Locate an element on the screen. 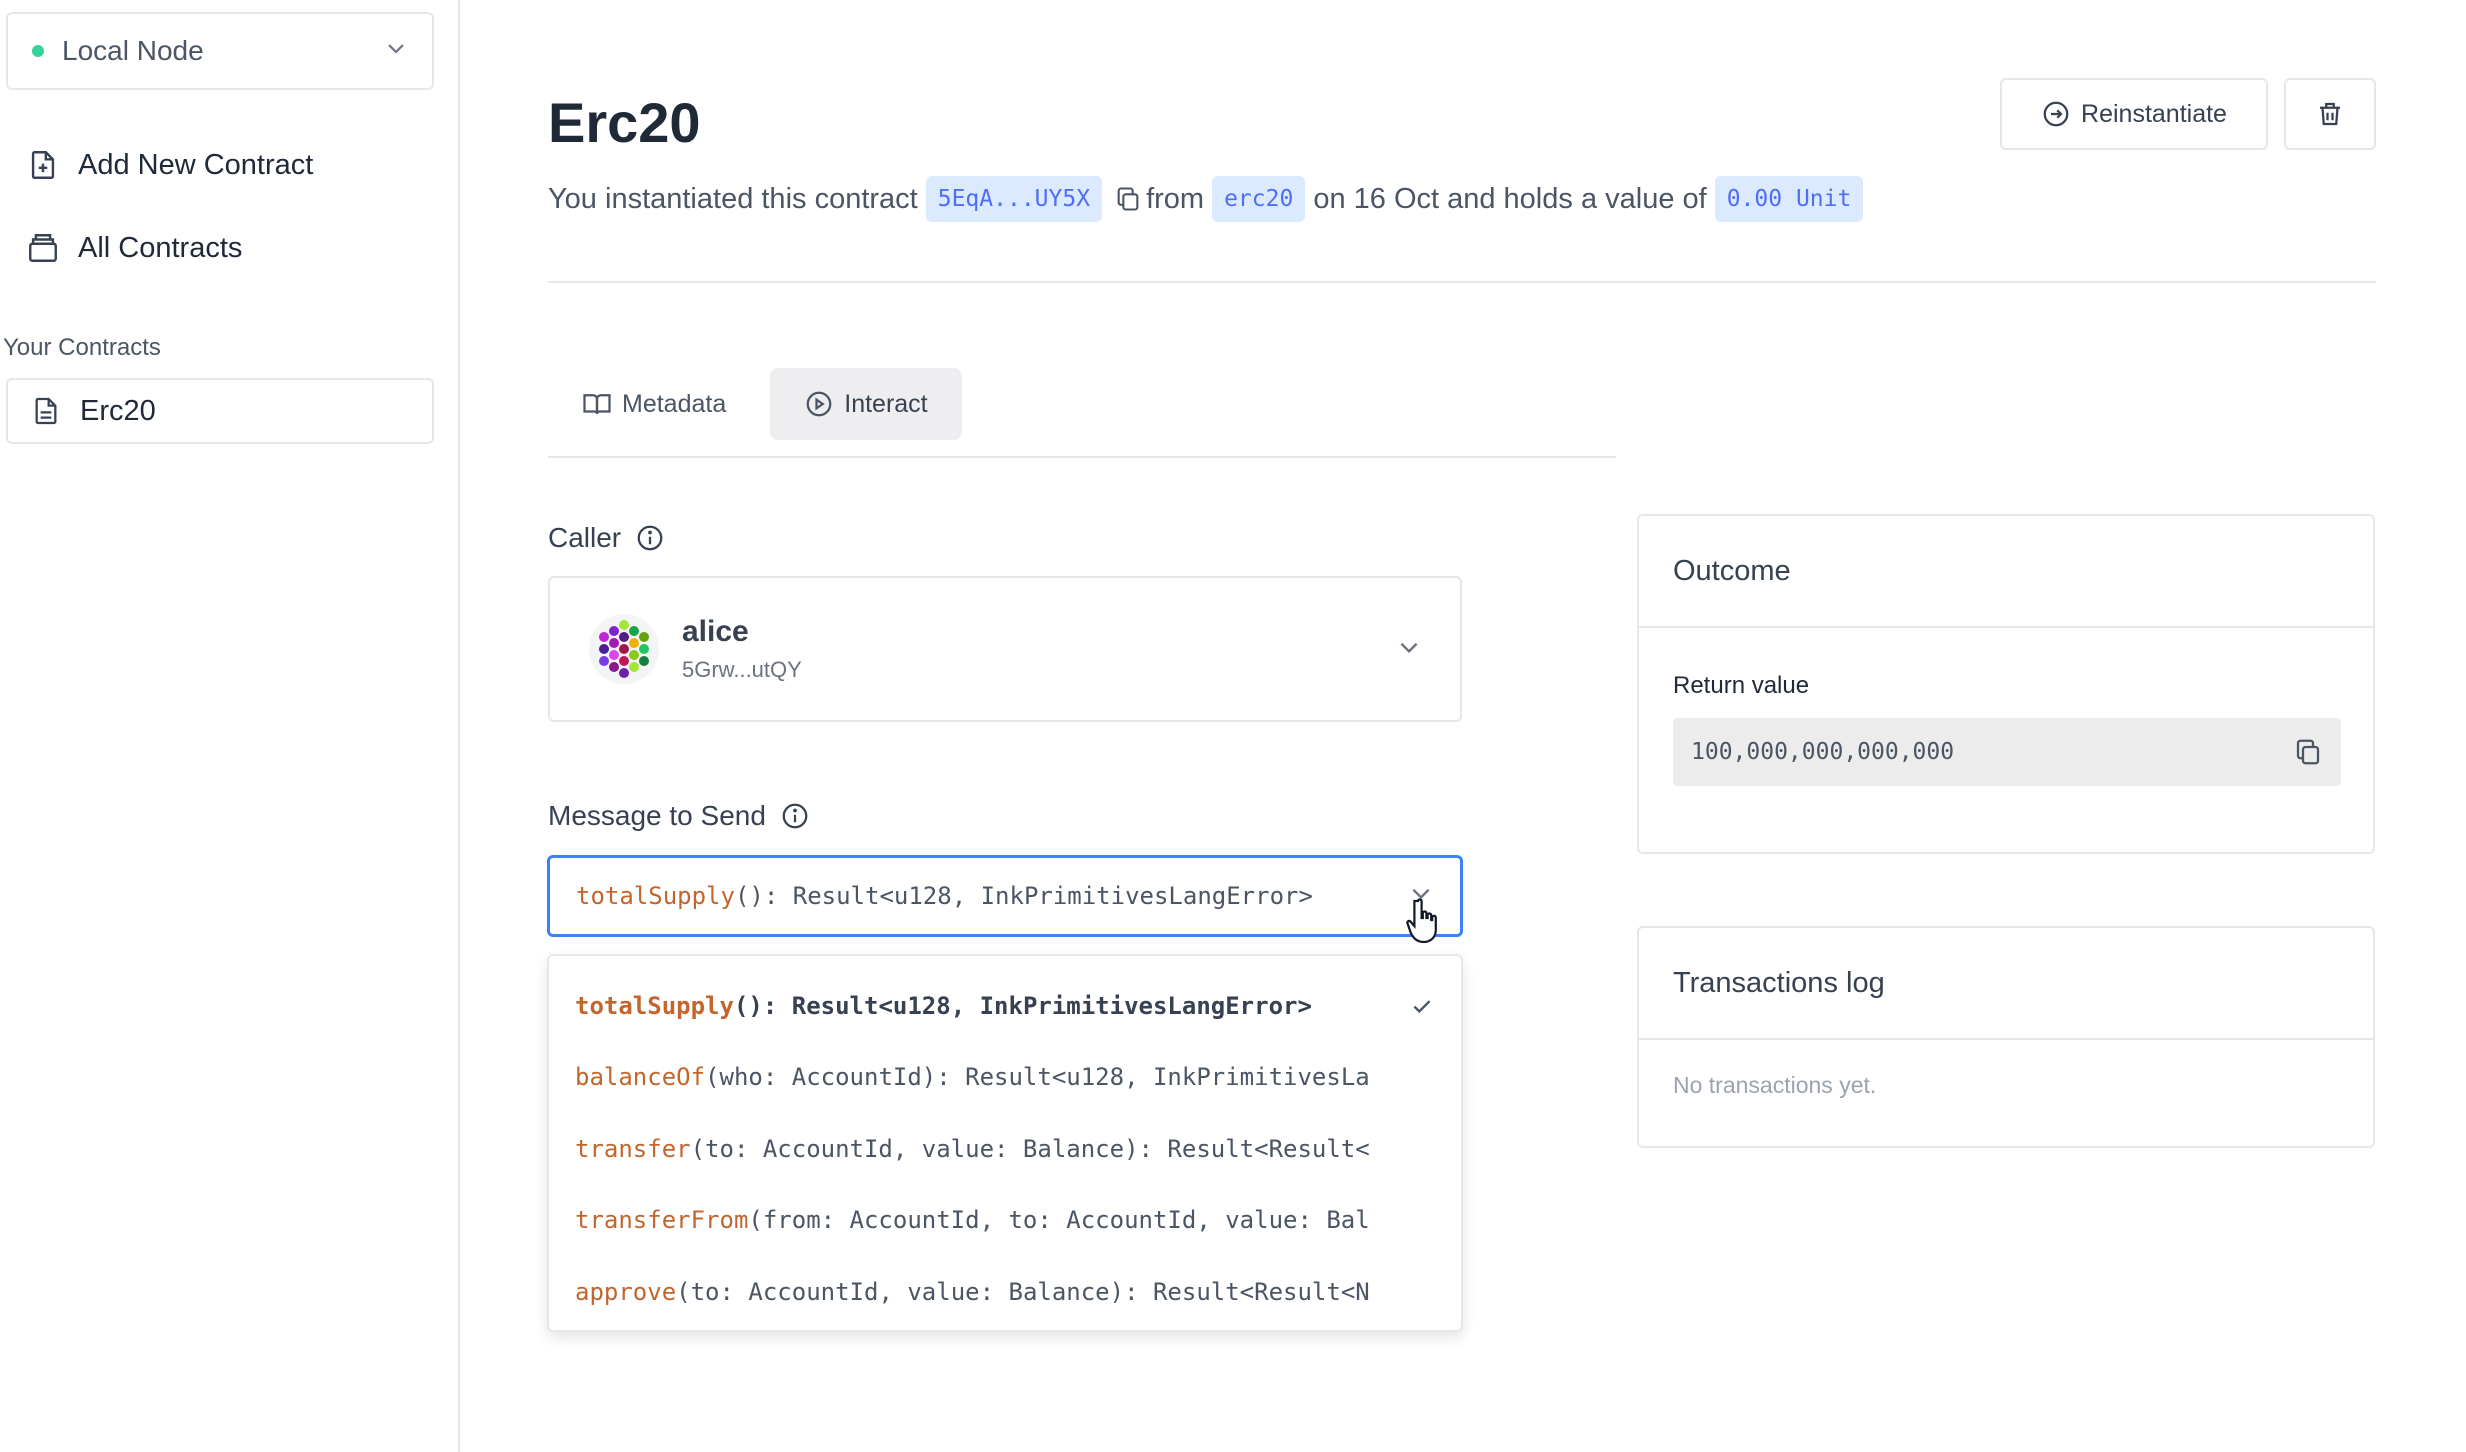 The image size is (2466, 1452). tab-label: Metadata is located at coordinates (674, 403).